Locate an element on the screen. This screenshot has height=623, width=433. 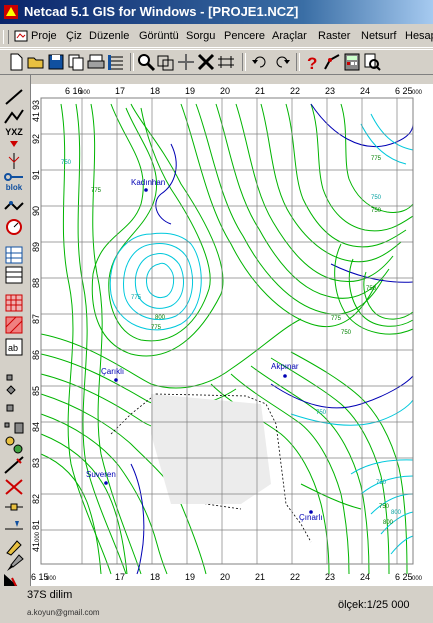
menu-pencere: Pencere is located at coordinates (244, 36).